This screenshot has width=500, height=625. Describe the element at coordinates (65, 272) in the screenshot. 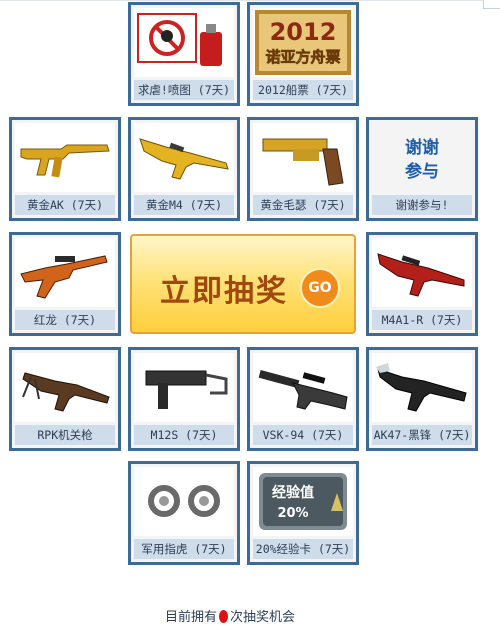

I see `red-dragon-image` at that location.